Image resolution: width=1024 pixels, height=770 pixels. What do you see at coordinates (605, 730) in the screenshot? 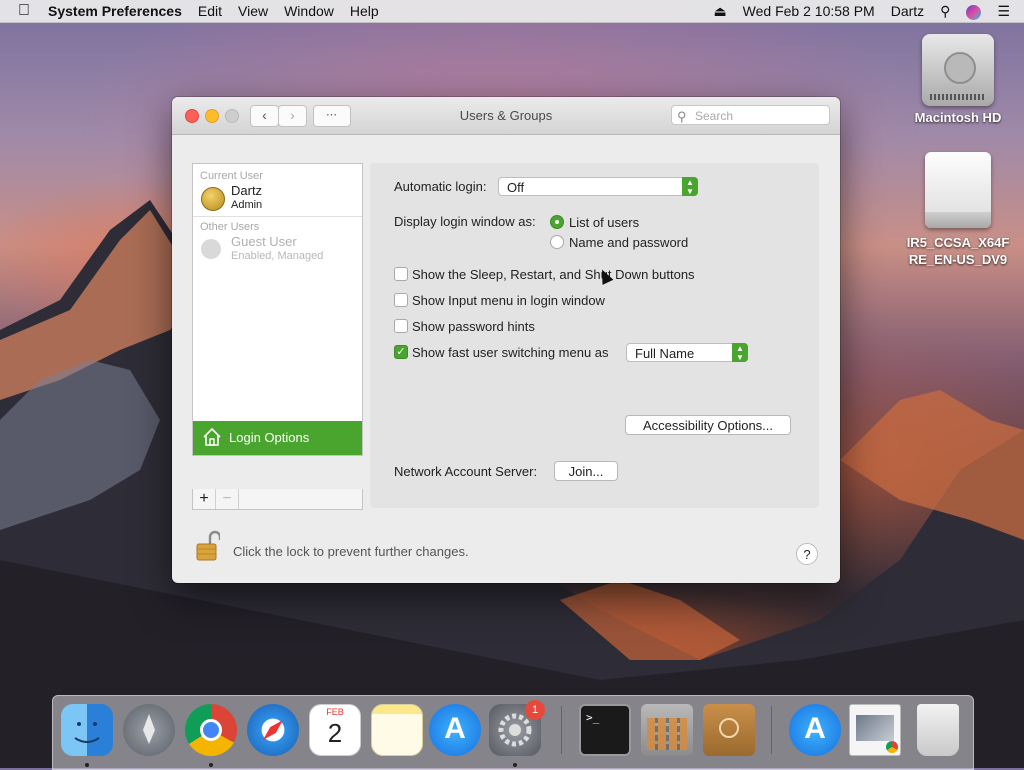
I see `terminal-icon: >_` at bounding box center [605, 730].